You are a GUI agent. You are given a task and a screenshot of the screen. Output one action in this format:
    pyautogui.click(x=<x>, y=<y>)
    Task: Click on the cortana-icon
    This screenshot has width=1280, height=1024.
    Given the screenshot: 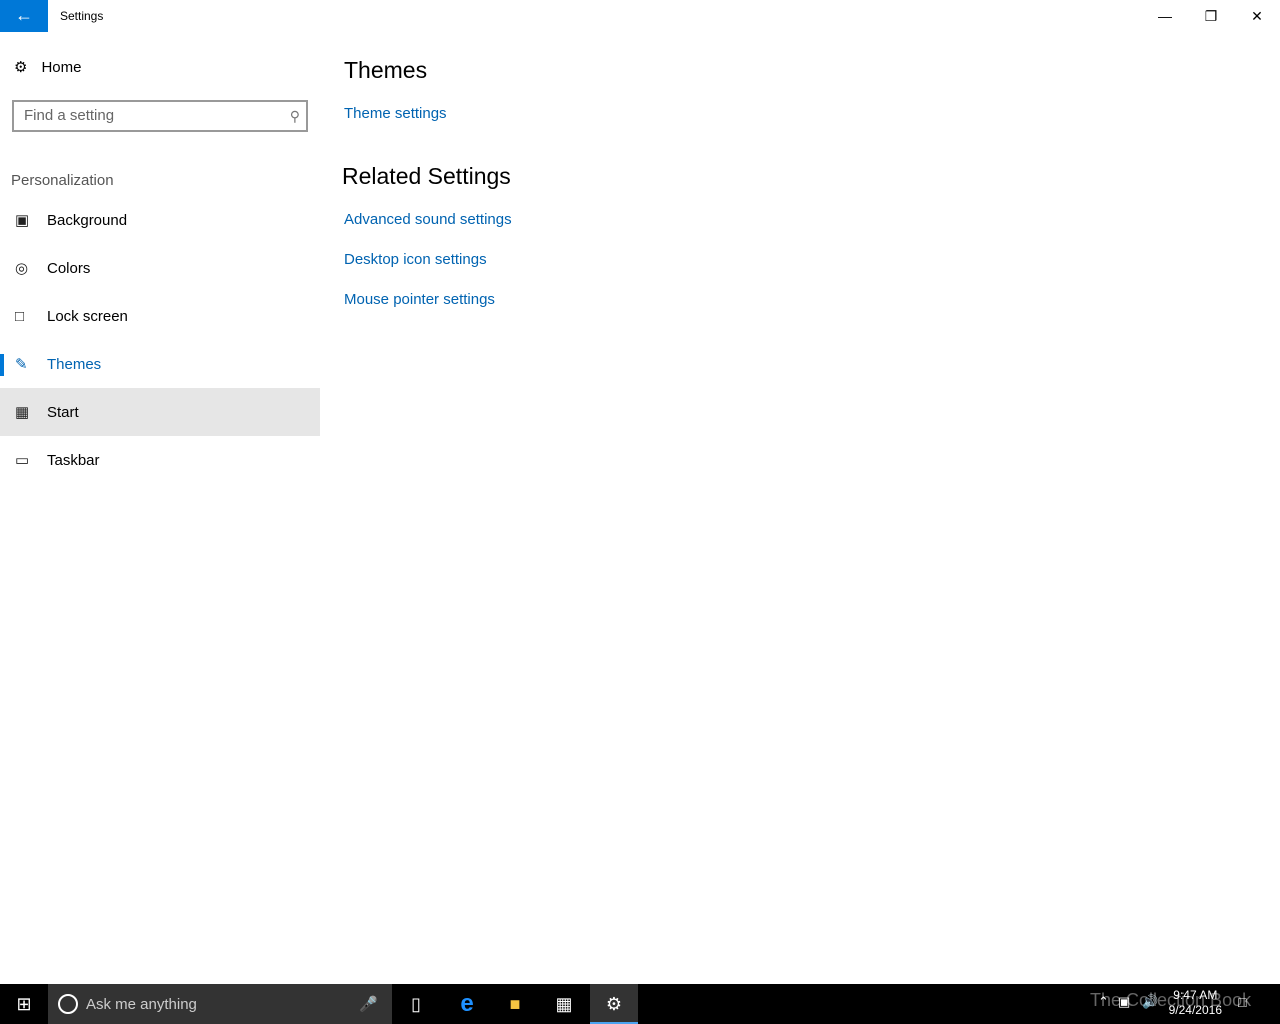 What is the action you would take?
    pyautogui.click(x=68, y=1004)
    